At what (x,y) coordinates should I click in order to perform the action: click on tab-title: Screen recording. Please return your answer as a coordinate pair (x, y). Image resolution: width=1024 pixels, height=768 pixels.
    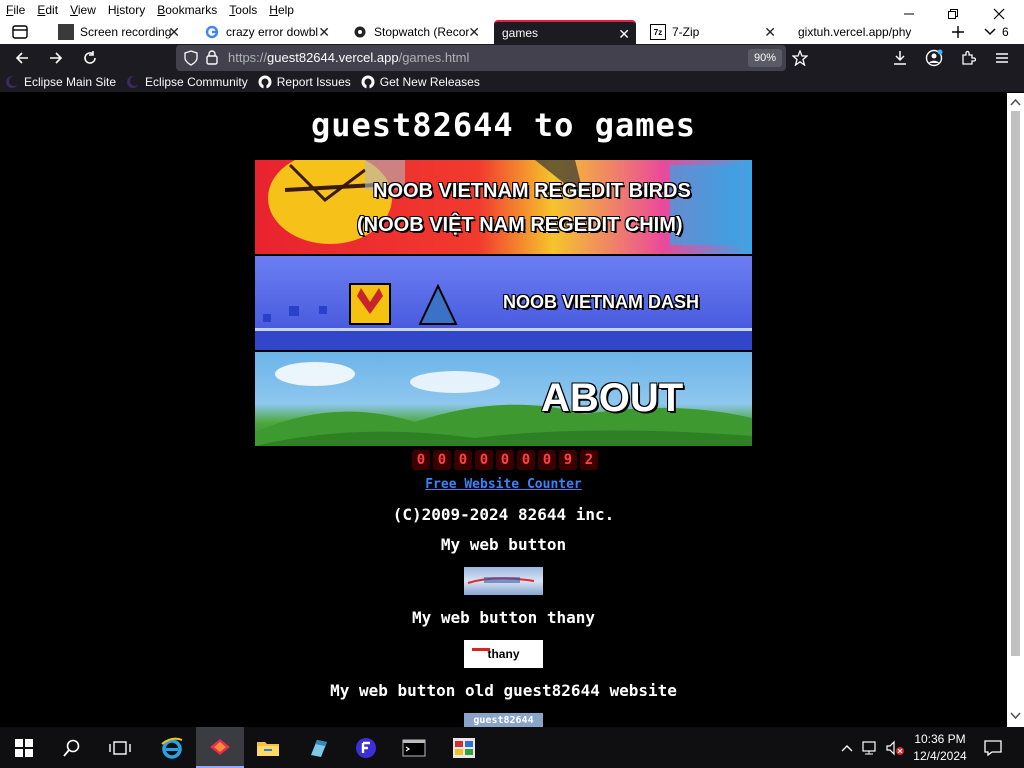
    Looking at the image, I should click on (126, 32).